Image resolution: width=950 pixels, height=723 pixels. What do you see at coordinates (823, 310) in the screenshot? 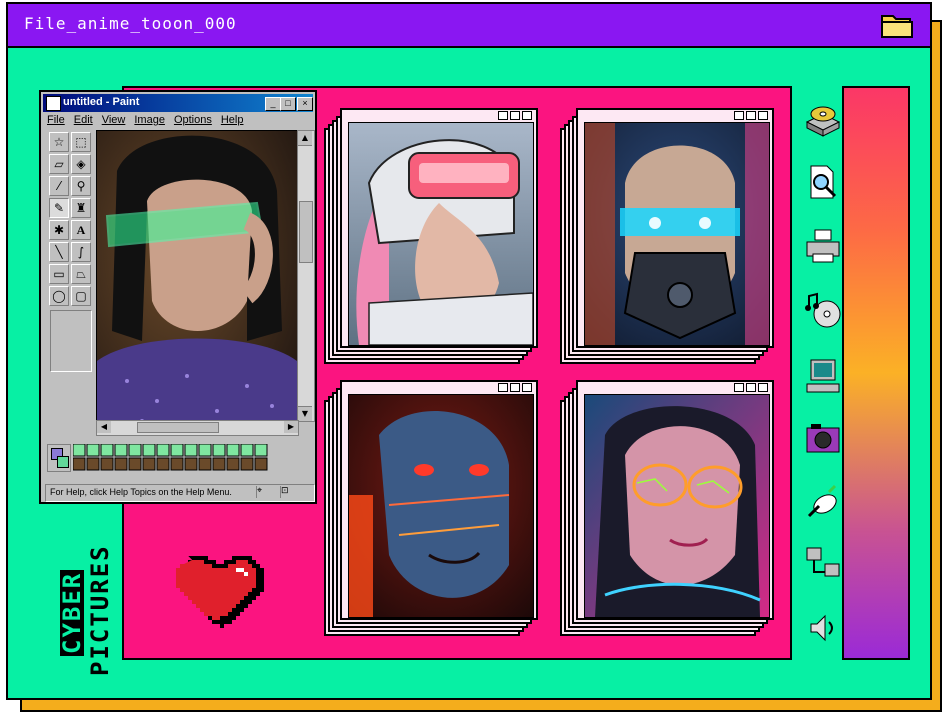
I see `music-cd-icon` at bounding box center [823, 310].